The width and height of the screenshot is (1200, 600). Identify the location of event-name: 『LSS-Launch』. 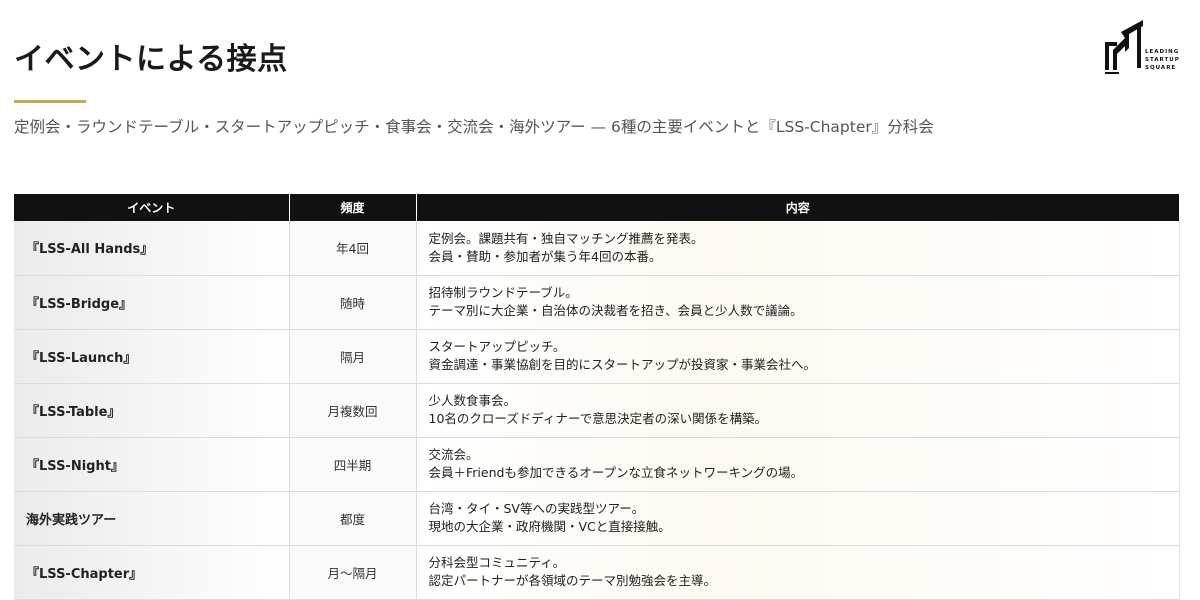
(152, 356).